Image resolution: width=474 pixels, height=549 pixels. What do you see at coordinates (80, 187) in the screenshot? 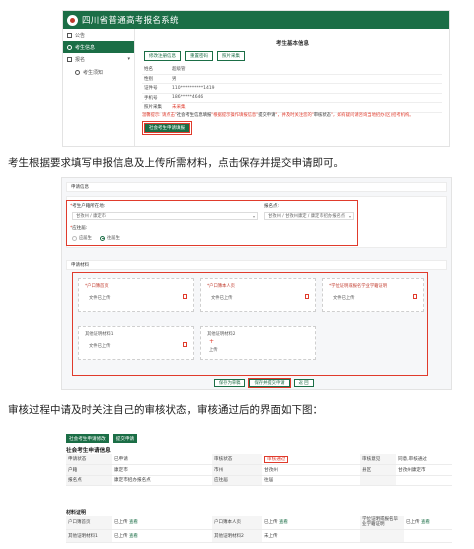
I see `section-title: 申请信息` at bounding box center [80, 187].